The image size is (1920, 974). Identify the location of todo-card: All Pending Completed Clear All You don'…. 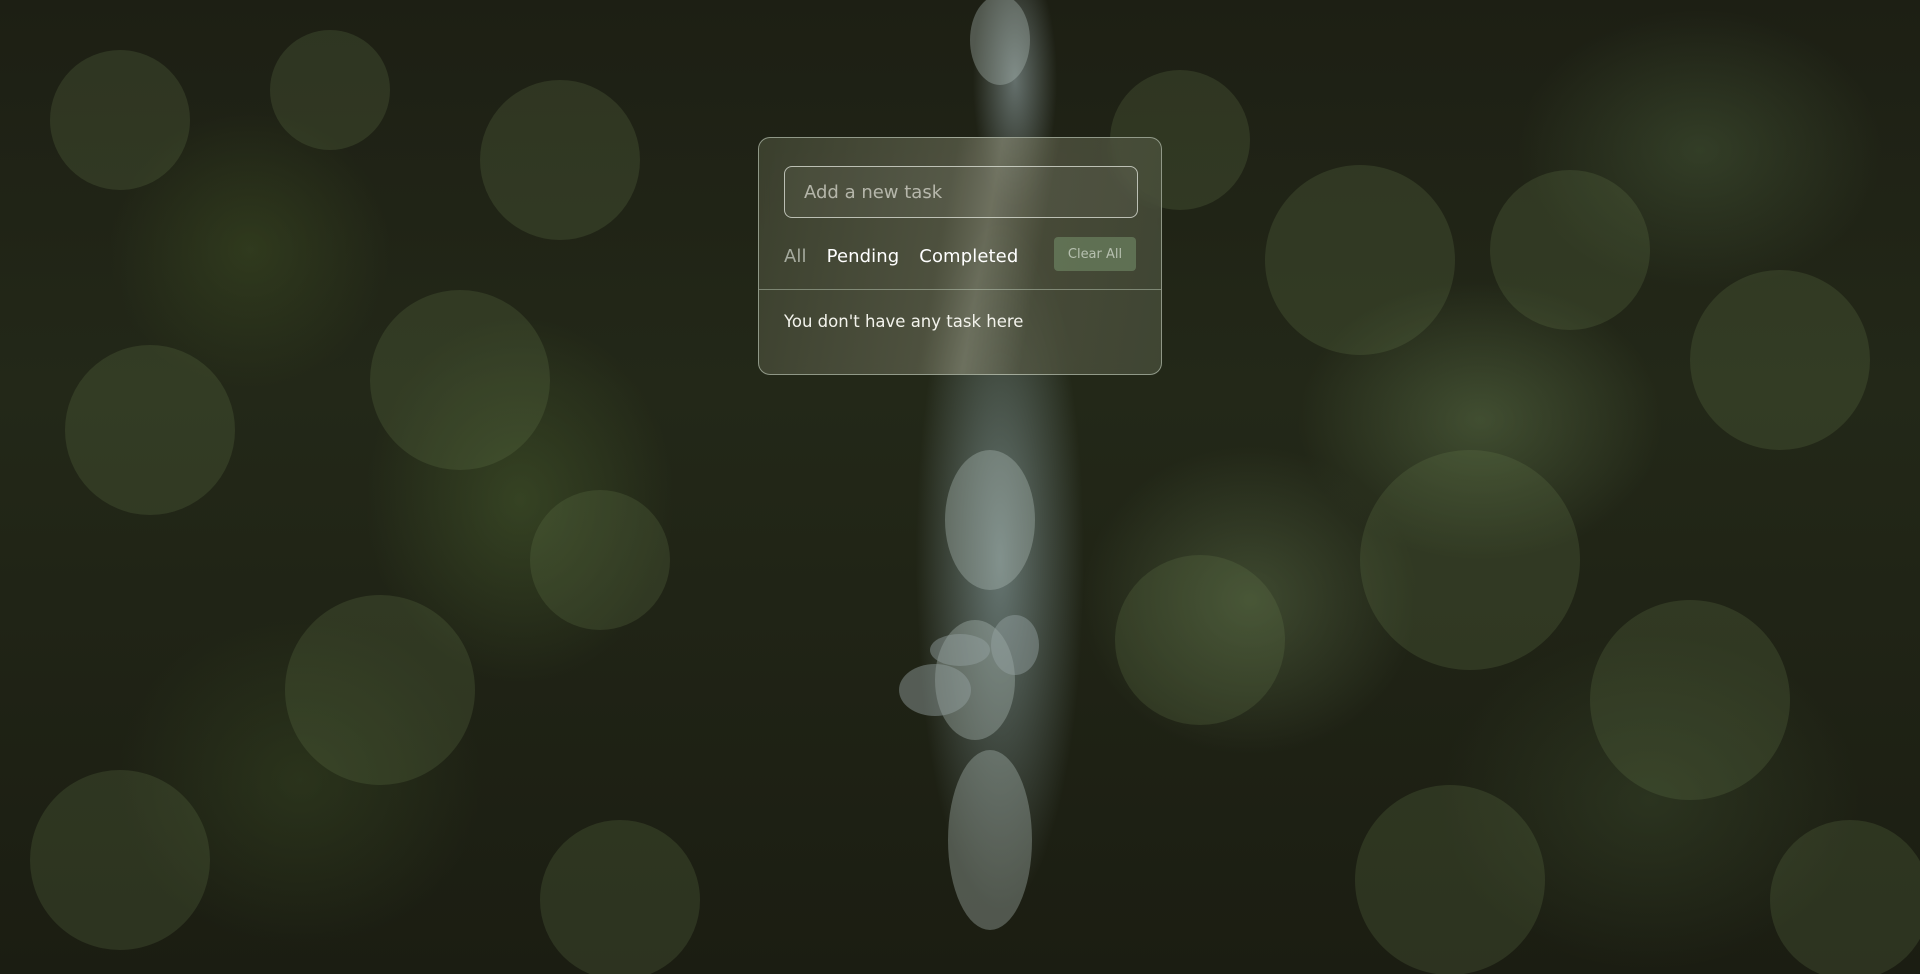
(960, 256).